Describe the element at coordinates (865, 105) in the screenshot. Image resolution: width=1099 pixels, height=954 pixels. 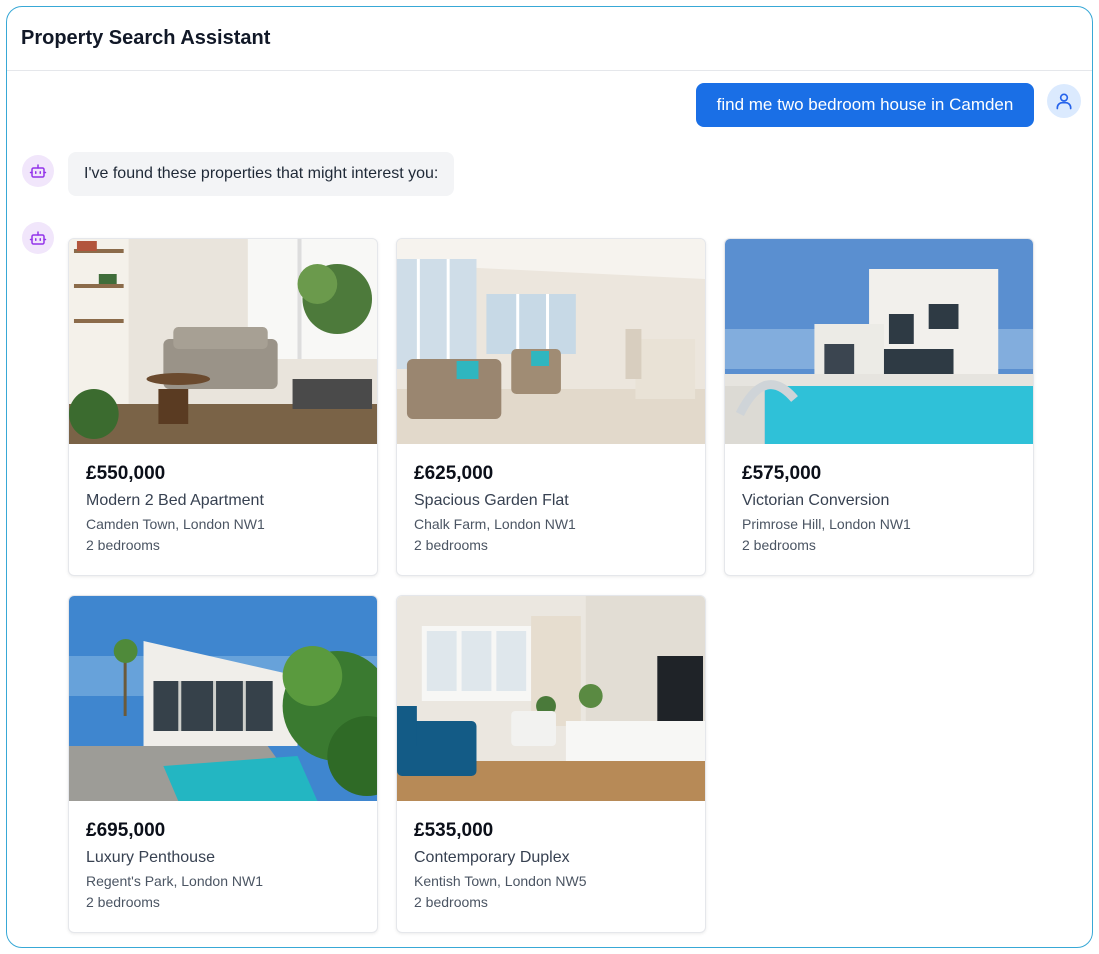
I see `user-message: find me two bedroom house in Camden` at that location.